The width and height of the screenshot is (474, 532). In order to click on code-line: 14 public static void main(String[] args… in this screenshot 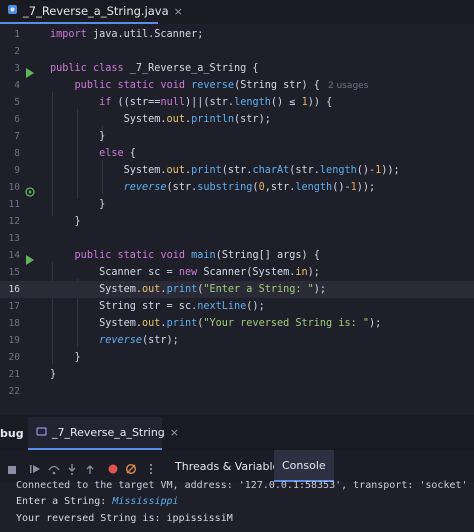, I will do `click(237, 256)`.